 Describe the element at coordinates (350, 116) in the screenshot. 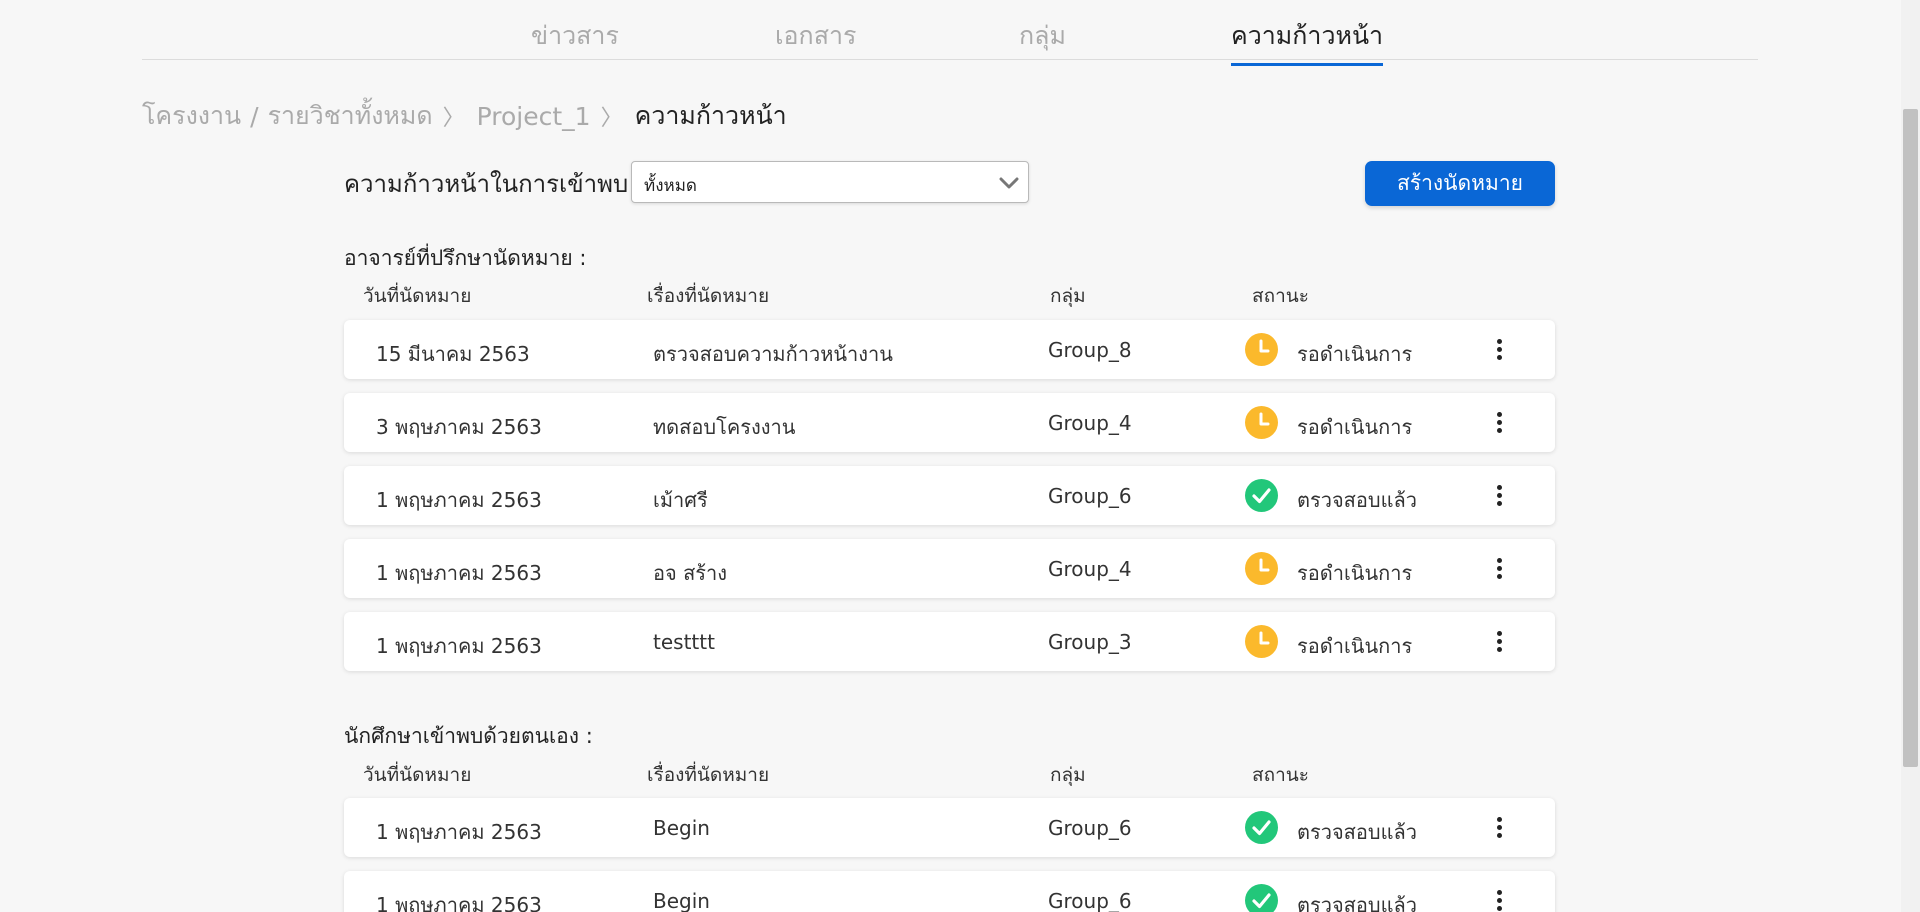

I see `breadcrumb-all-courses: รายวิชาทั้งหมด` at that location.